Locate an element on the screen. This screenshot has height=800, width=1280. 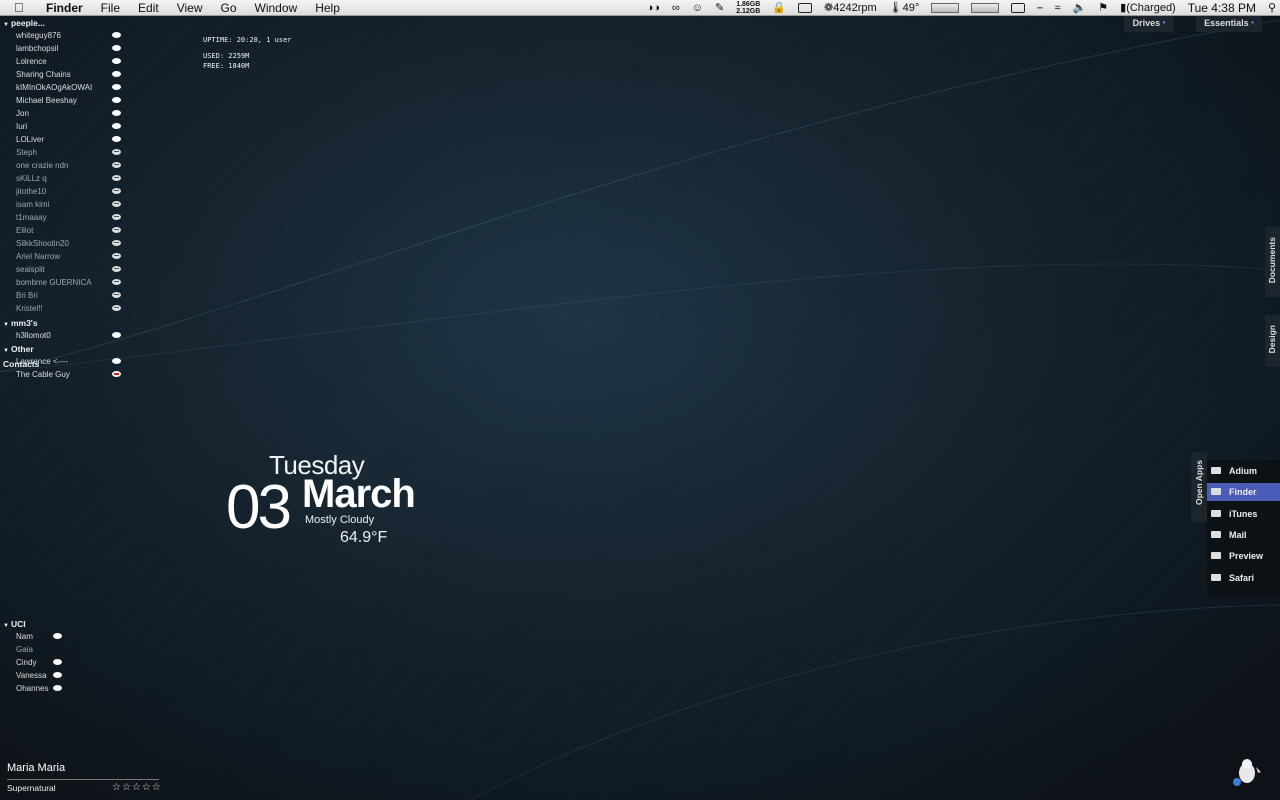
menu-go: Go is located at coordinates (229, 8).